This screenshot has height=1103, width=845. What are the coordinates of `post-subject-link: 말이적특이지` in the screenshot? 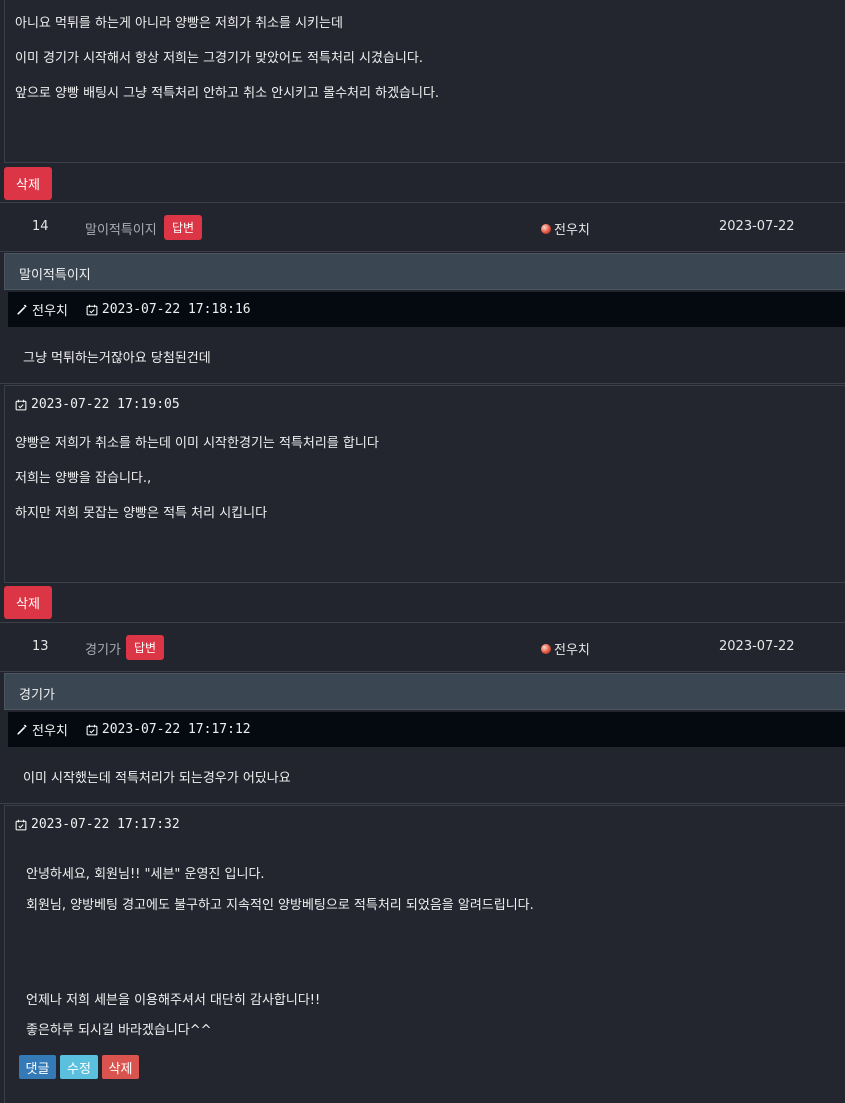 It's located at (121, 228).